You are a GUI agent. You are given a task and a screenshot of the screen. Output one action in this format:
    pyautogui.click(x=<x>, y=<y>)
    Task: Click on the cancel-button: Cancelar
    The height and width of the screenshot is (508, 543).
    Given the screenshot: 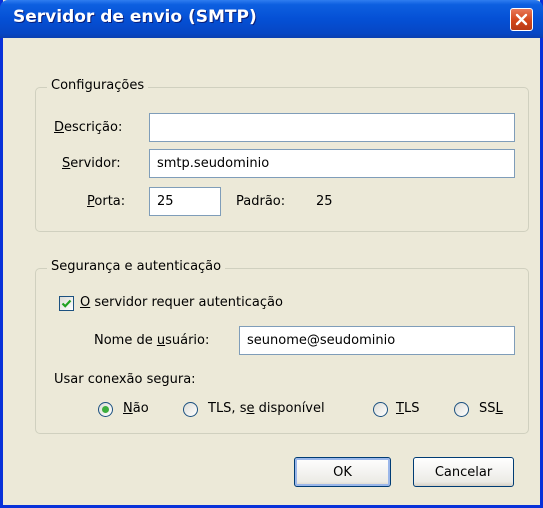 What is the action you would take?
    pyautogui.click(x=463, y=472)
    